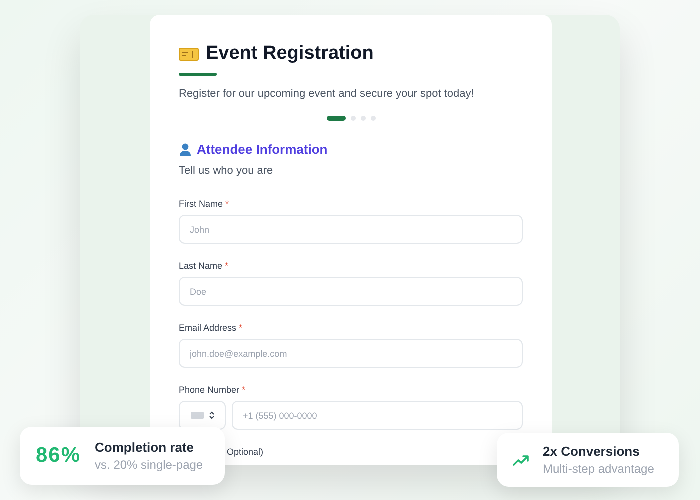 This screenshot has width=700, height=500. What do you see at coordinates (262, 149) in the screenshot?
I see `section-title: Attendee Information` at bounding box center [262, 149].